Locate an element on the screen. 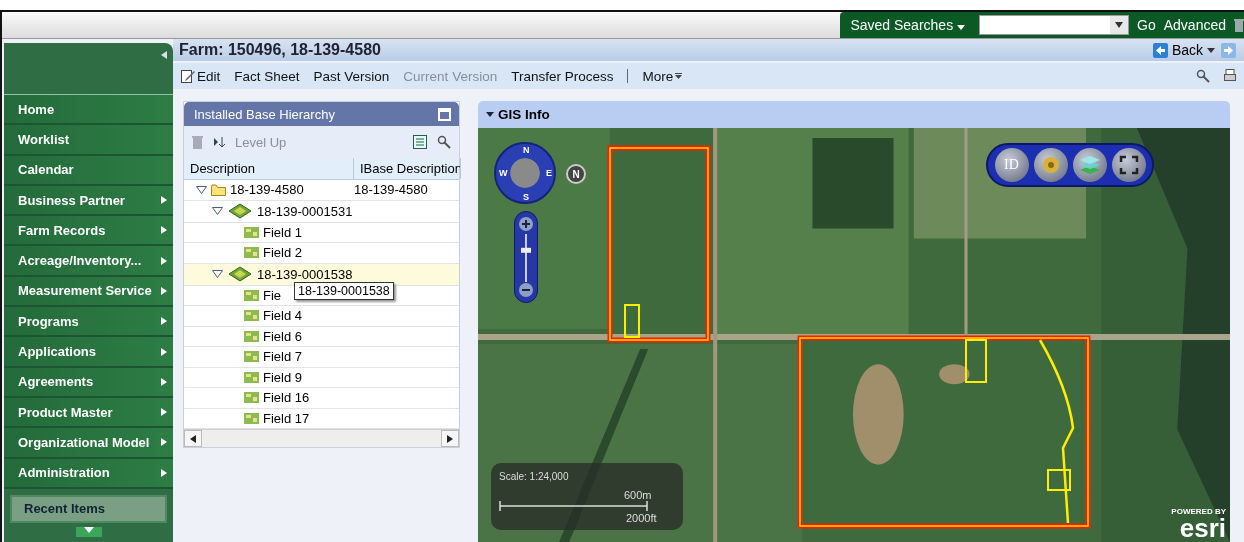  zoom-slider is located at coordinates (526, 257).